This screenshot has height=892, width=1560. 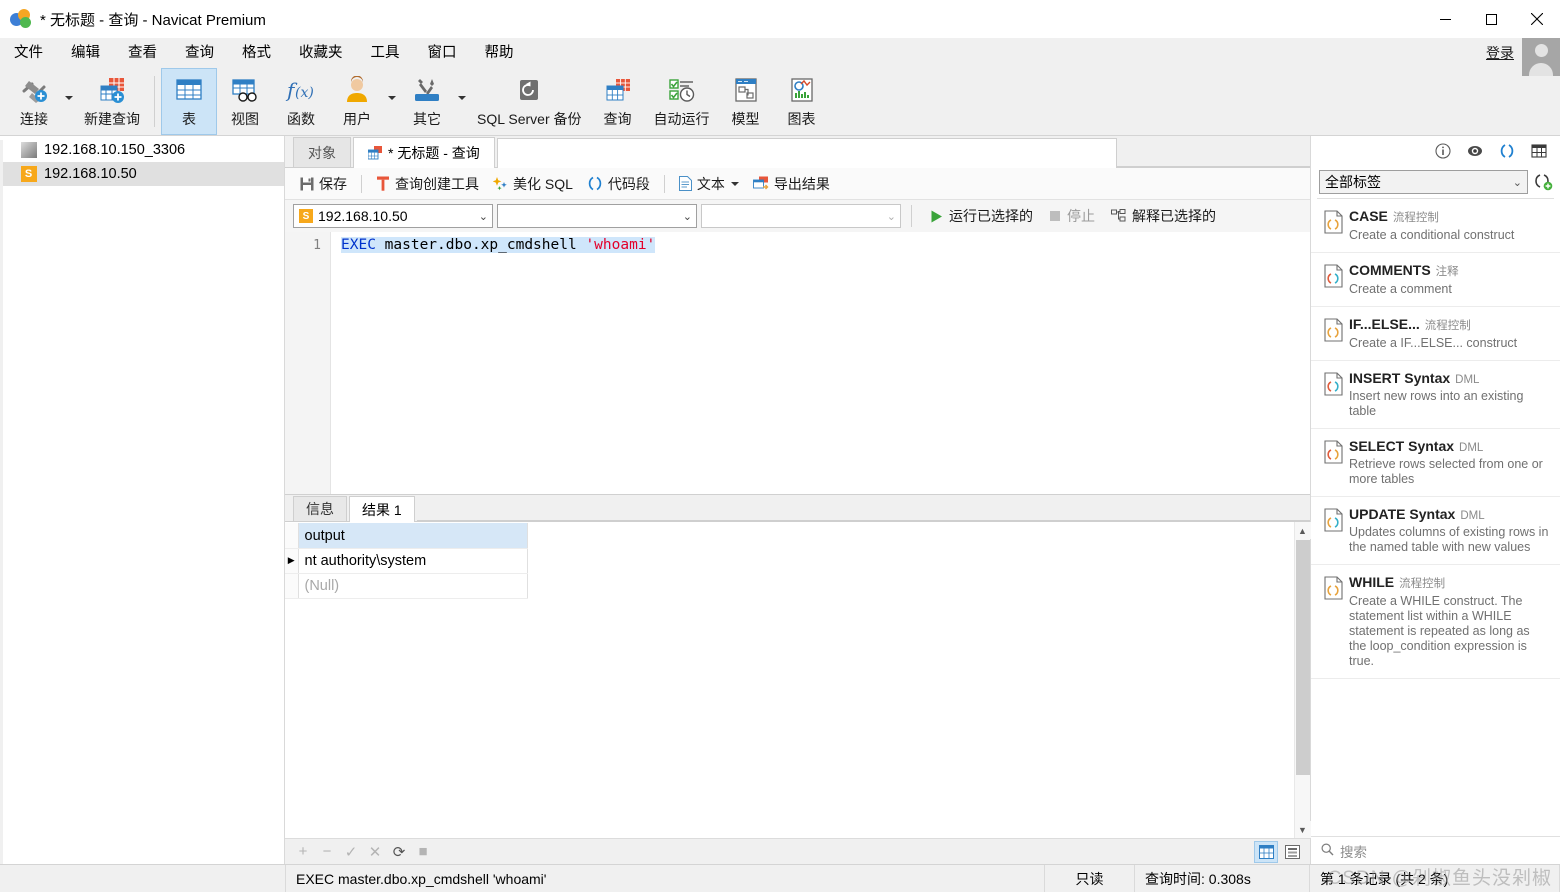 What do you see at coordinates (301, 101) in the screenshot?
I see `ribbon-function: f (x) 函数` at bounding box center [301, 101].